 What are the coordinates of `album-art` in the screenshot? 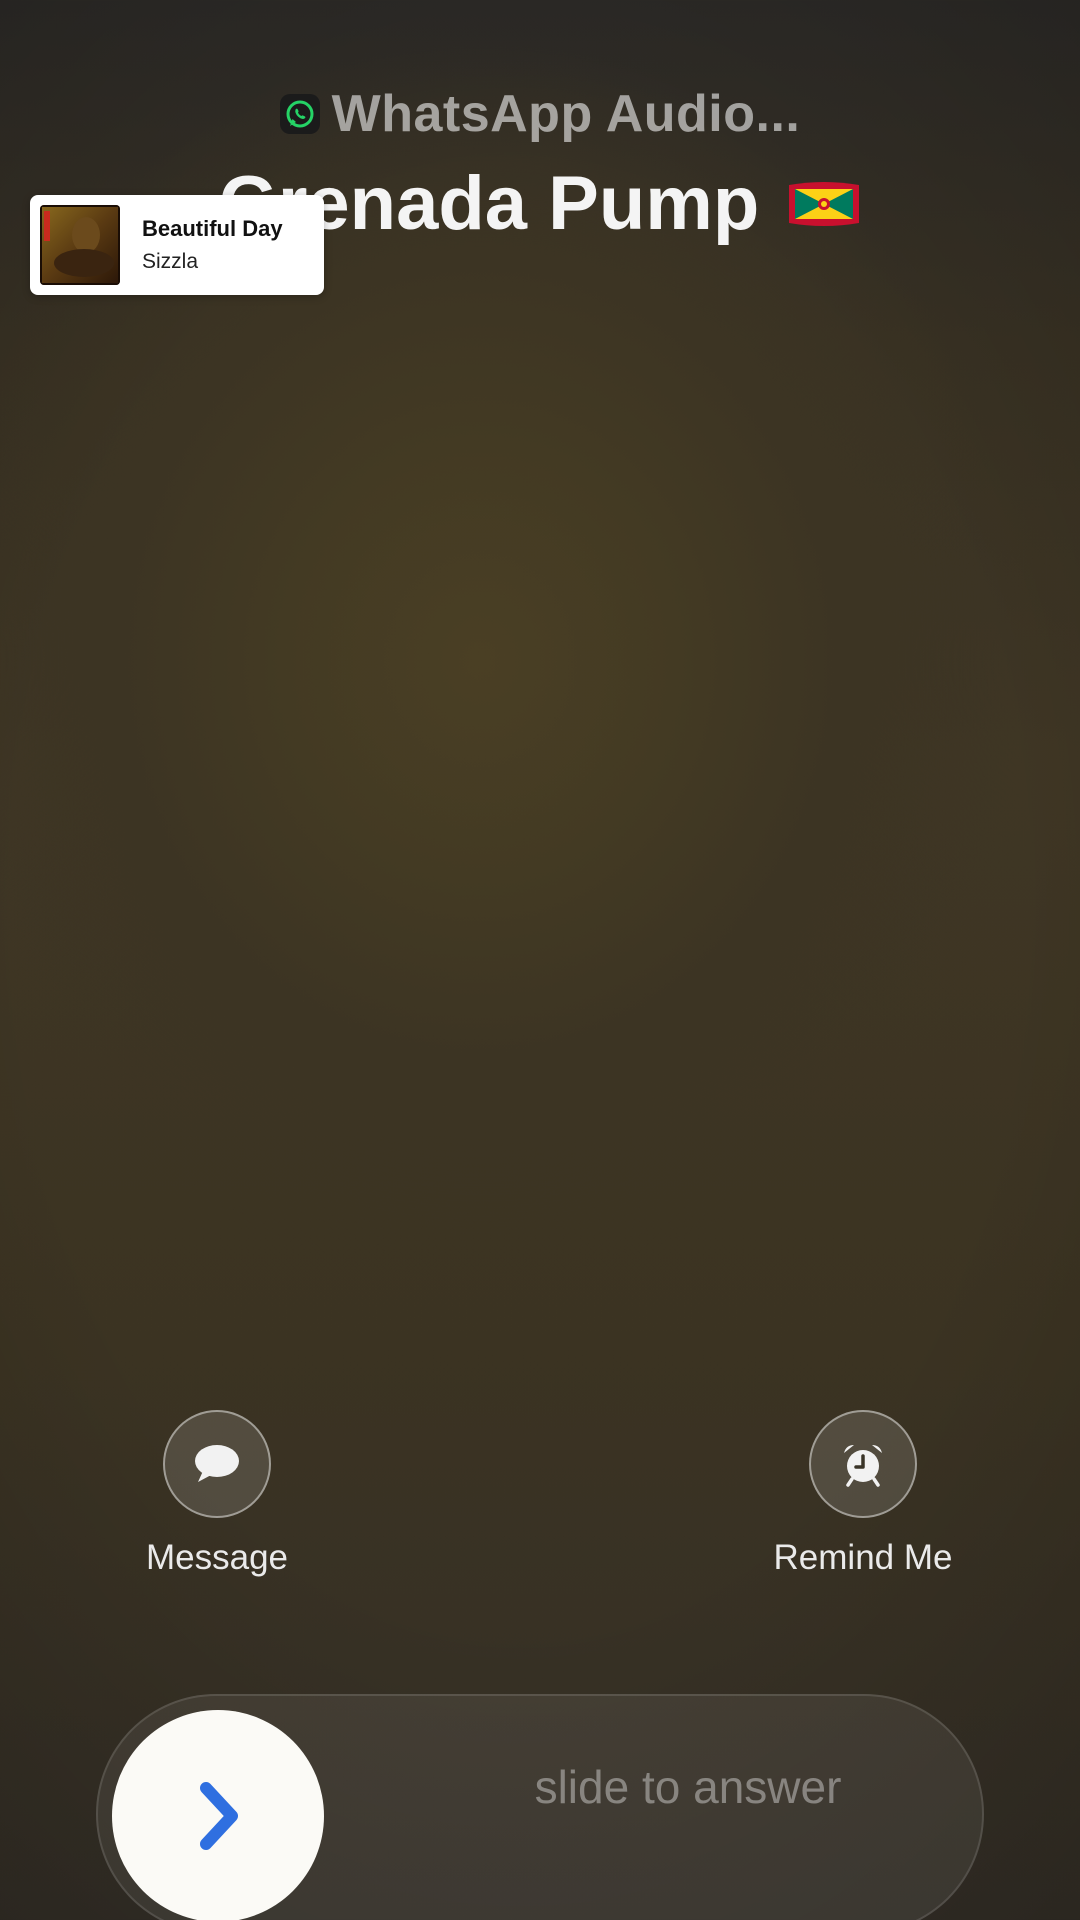 It's located at (80, 245).